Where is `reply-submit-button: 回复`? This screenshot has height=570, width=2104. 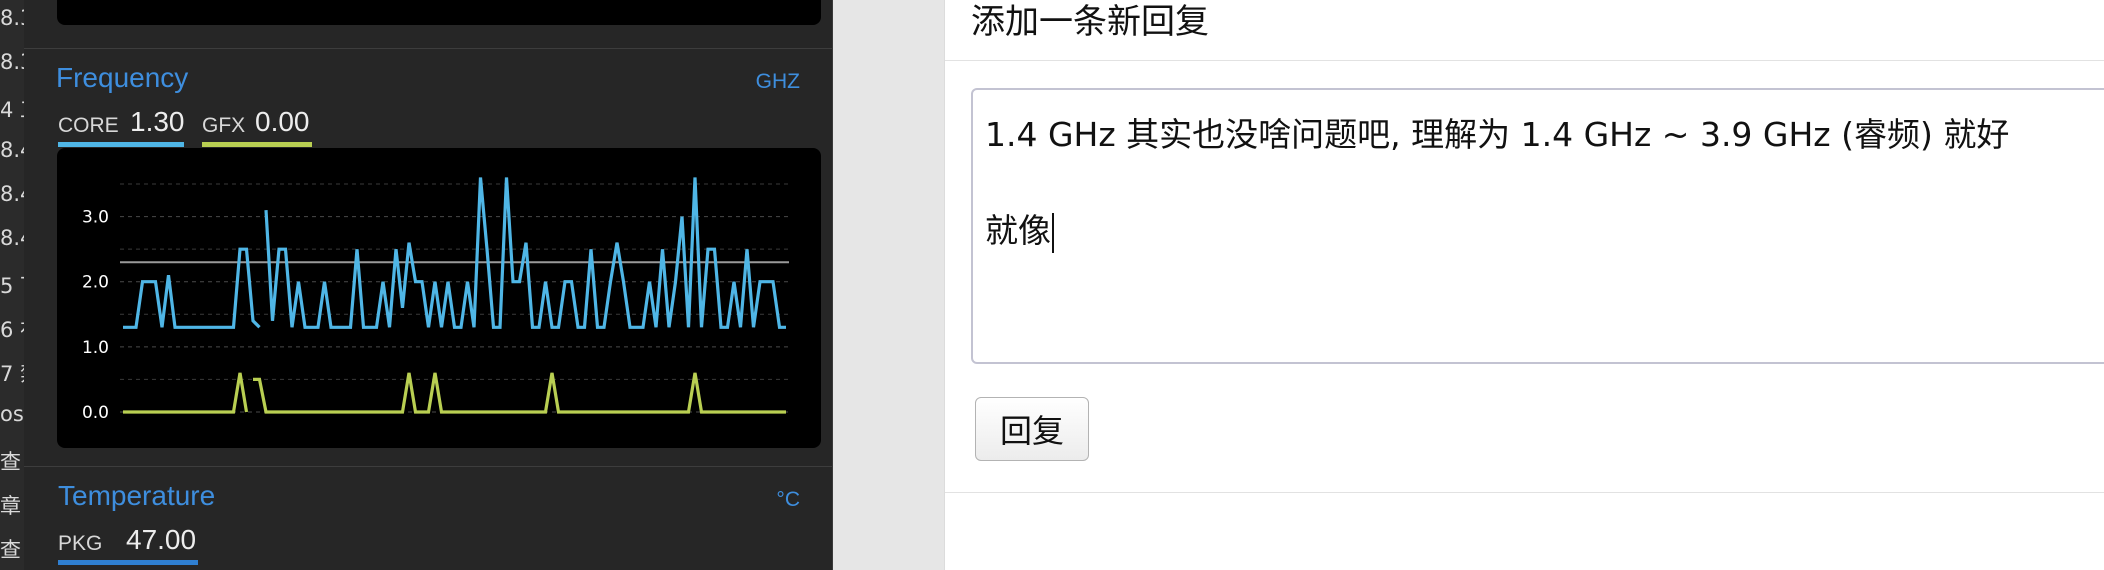 reply-submit-button: 回复 is located at coordinates (1032, 429).